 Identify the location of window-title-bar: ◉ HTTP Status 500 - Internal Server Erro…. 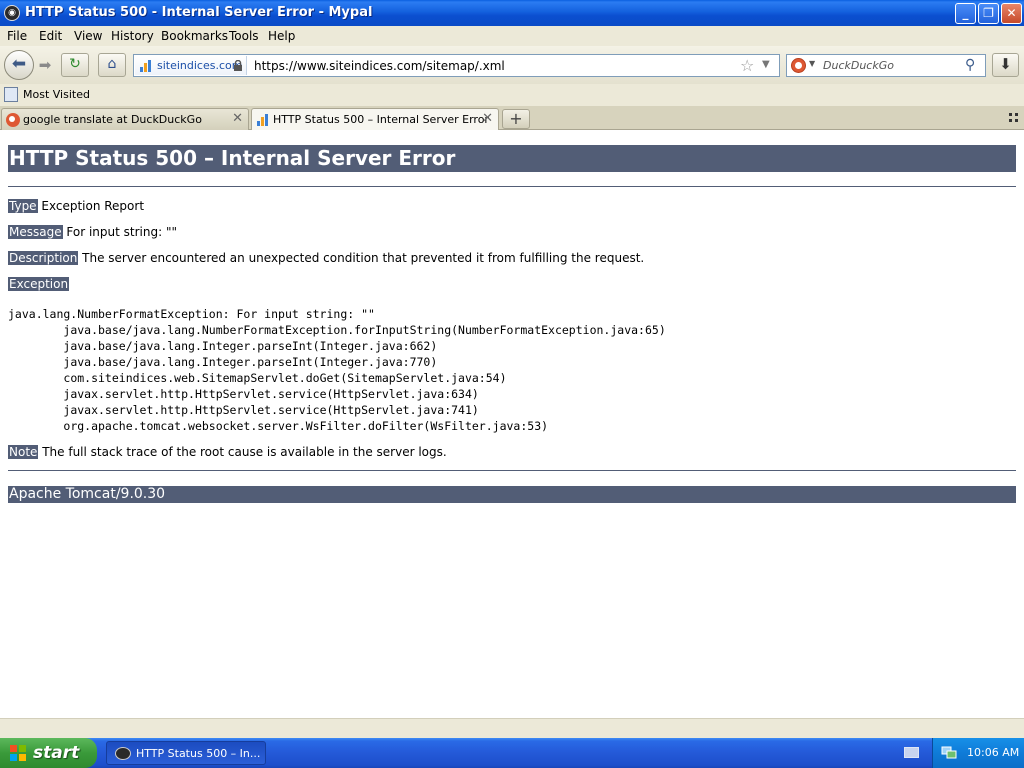
(512, 13).